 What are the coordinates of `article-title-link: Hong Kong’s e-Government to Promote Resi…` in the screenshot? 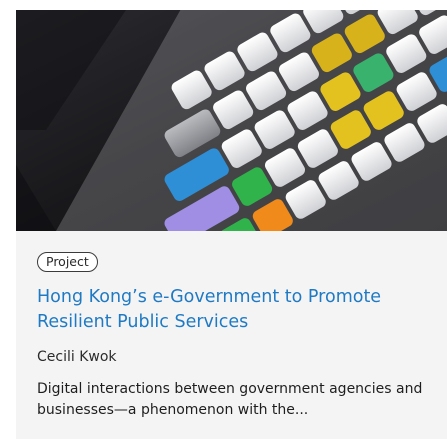 It's located at (237, 310).